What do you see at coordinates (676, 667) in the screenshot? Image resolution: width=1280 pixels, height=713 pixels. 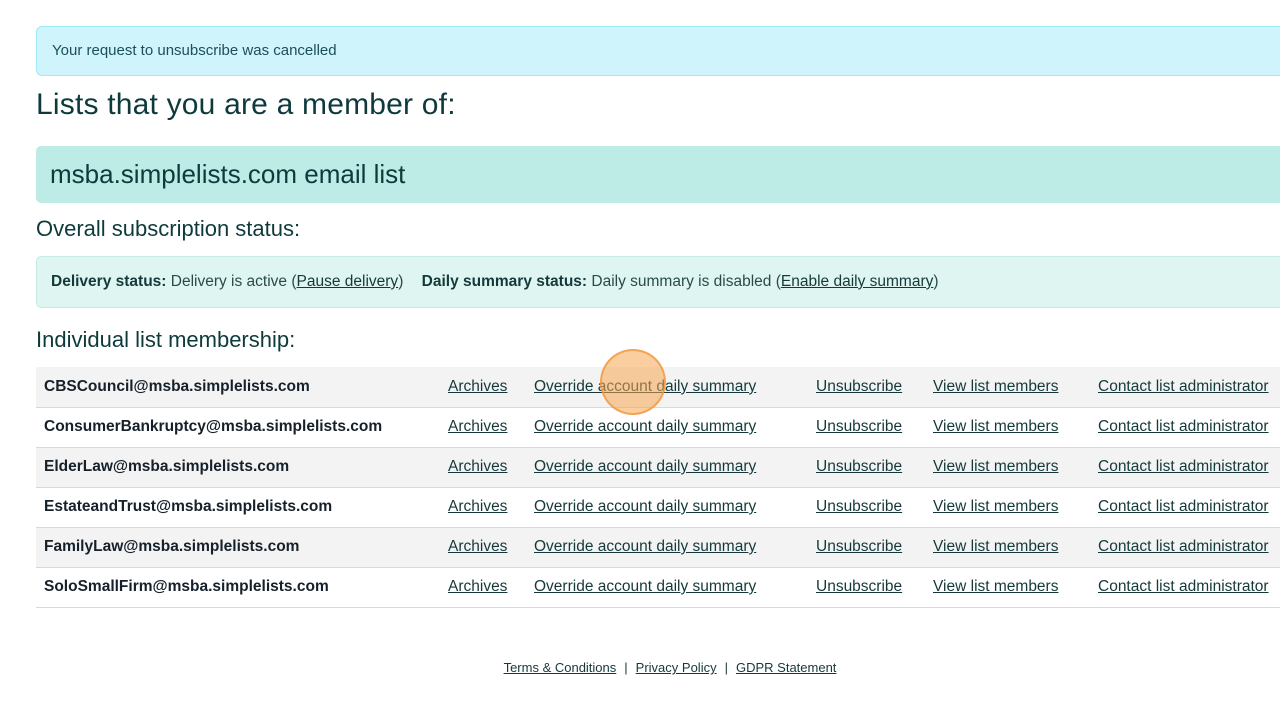 I see `privacy-policy-link: Privacy Policy` at bounding box center [676, 667].